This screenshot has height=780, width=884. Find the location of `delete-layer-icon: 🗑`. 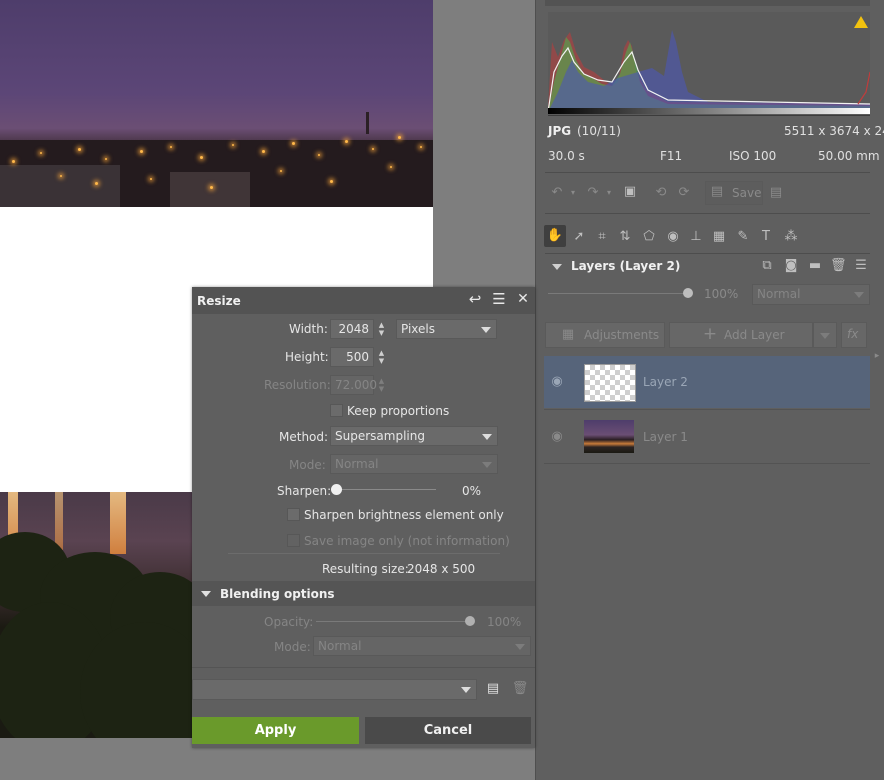

delete-layer-icon: 🗑 is located at coordinates (838, 266).